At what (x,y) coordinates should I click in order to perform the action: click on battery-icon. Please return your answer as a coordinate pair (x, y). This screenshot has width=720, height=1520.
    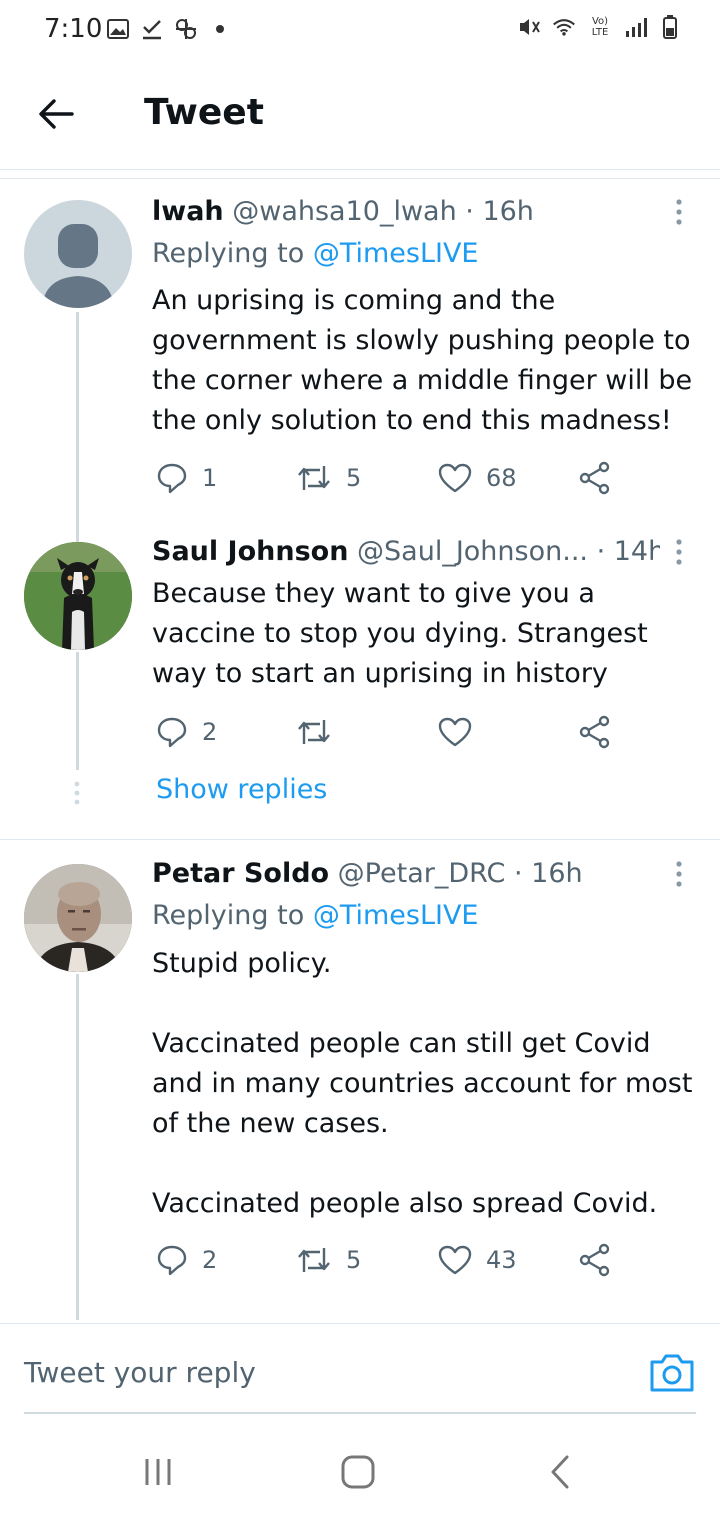
    Looking at the image, I should click on (670, 27).